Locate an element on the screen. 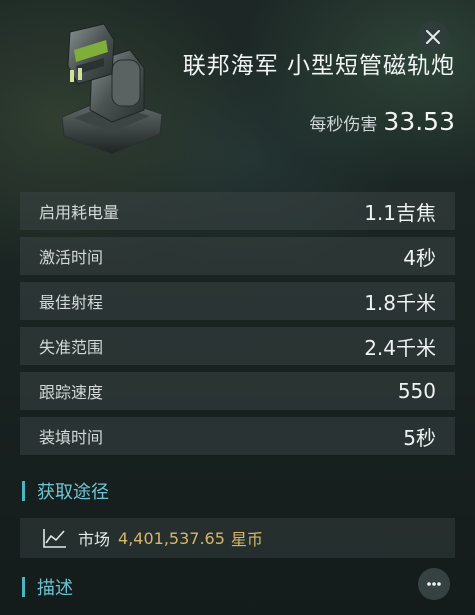 This screenshot has height=615, width=475. market-source-row: 市场 4,401,537.65 星币 is located at coordinates (237, 538).